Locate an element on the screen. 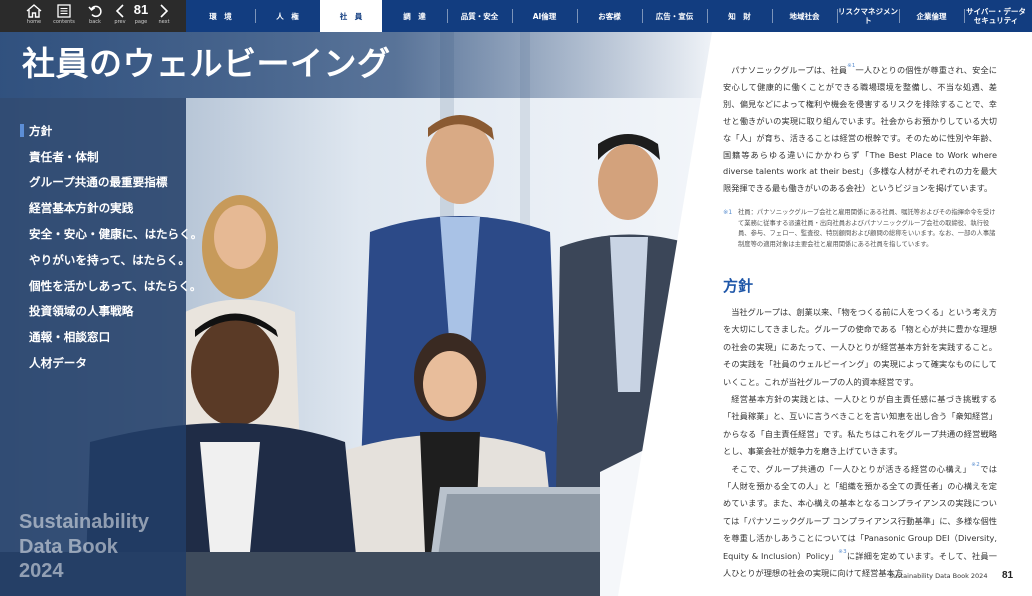 The width and height of the screenshot is (1032, 596). tab-environment: 環 境 is located at coordinates (220, 16).